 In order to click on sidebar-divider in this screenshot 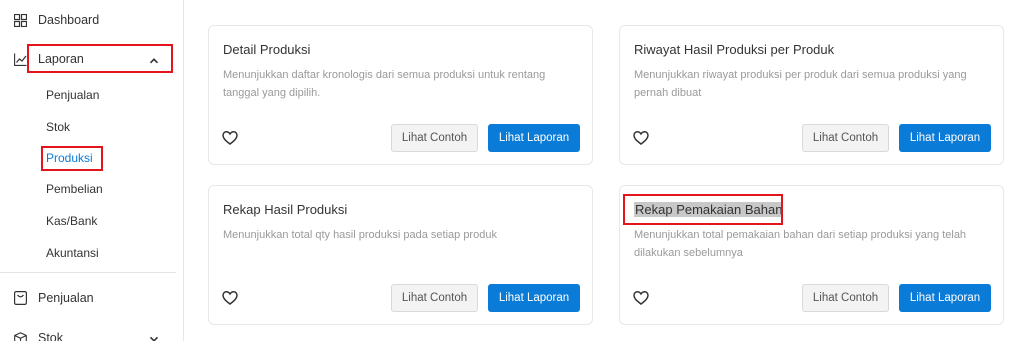, I will do `click(88, 272)`.